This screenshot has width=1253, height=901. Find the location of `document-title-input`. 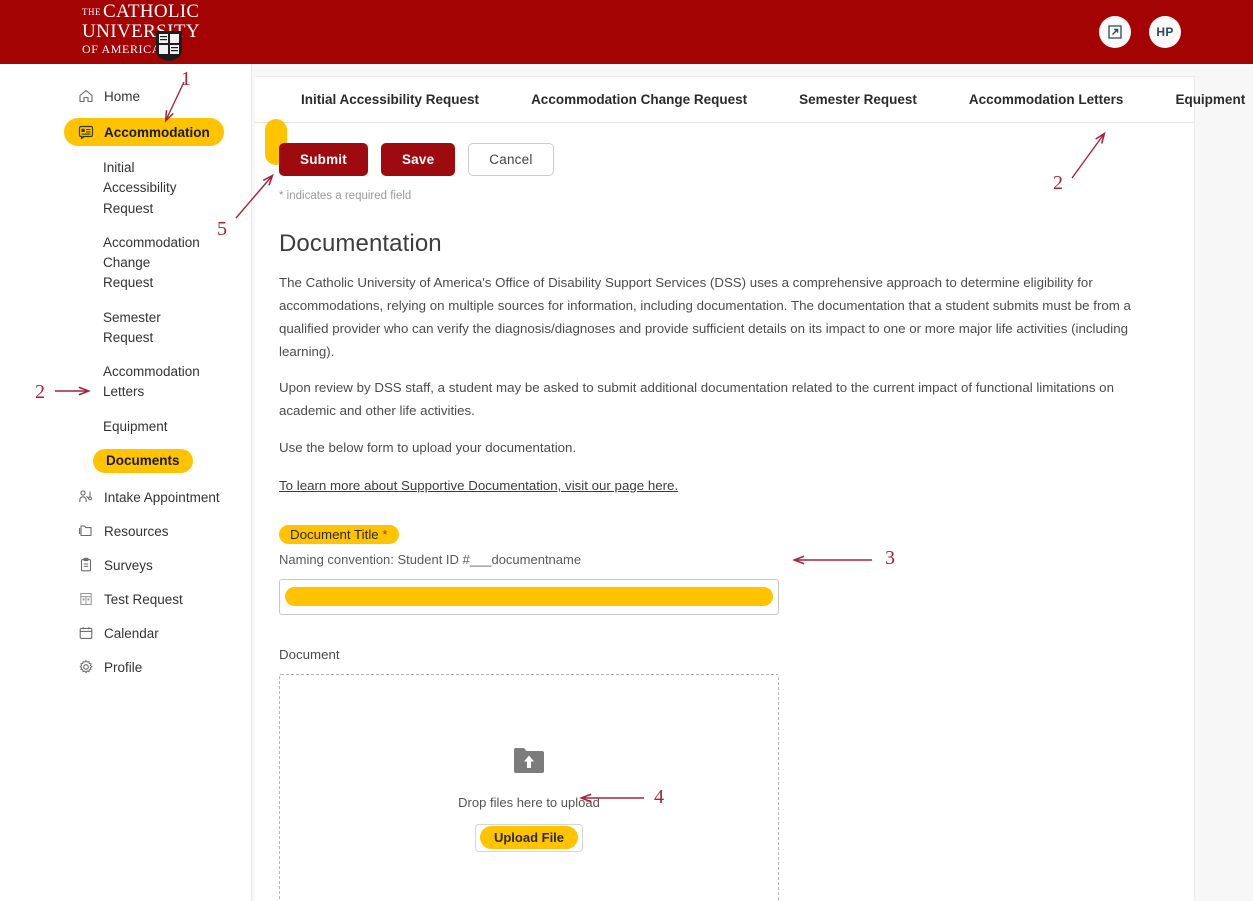

document-title-input is located at coordinates (529, 597).